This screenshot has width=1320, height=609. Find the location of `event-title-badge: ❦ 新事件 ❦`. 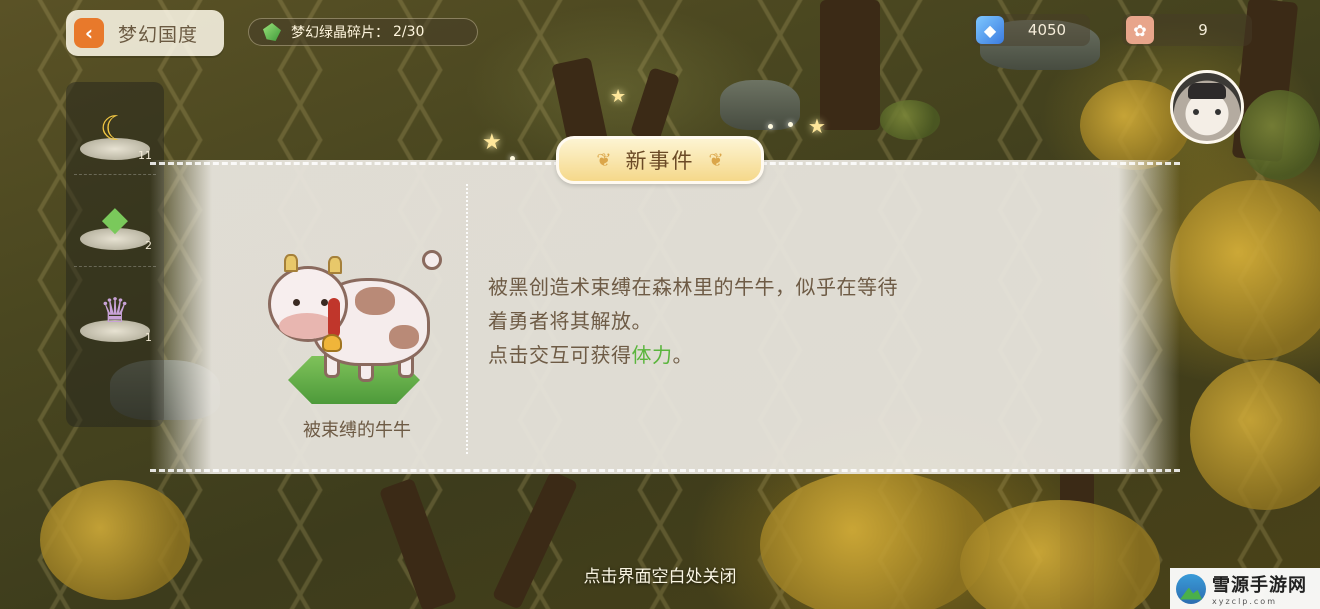

event-title-badge: ❦ 新事件 ❦ is located at coordinates (660, 160).